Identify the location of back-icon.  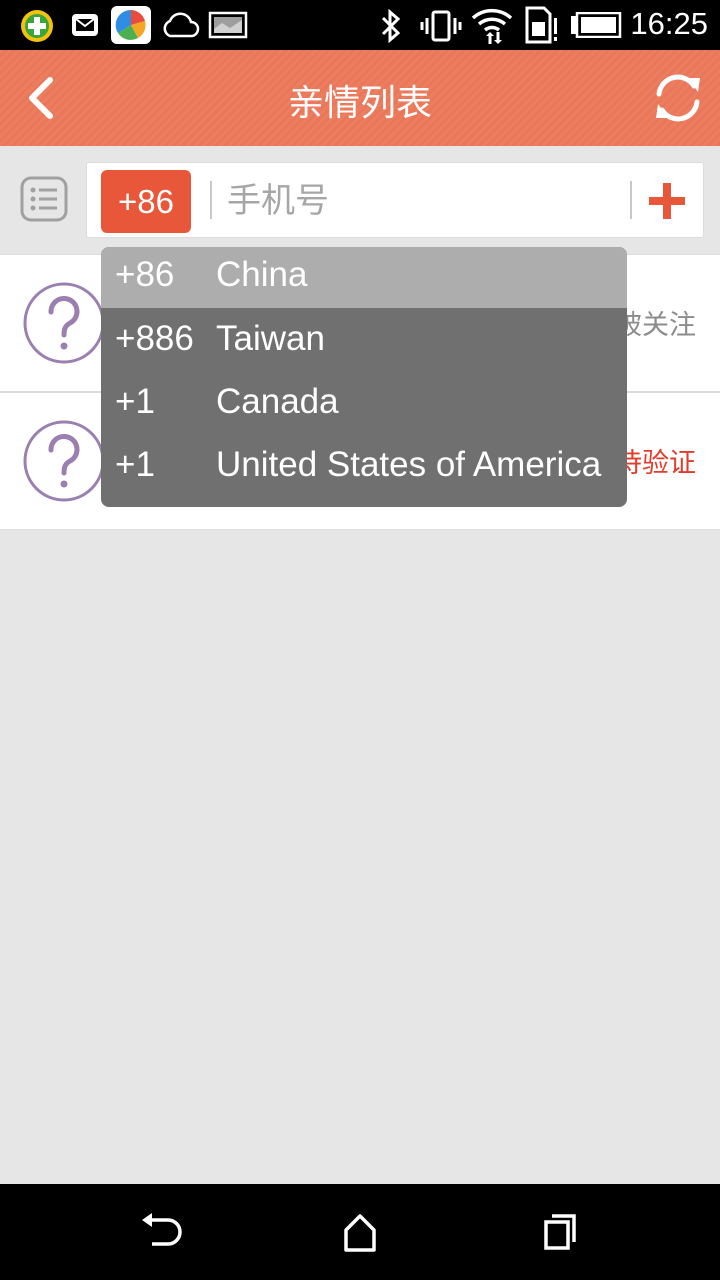
(160, 1232).